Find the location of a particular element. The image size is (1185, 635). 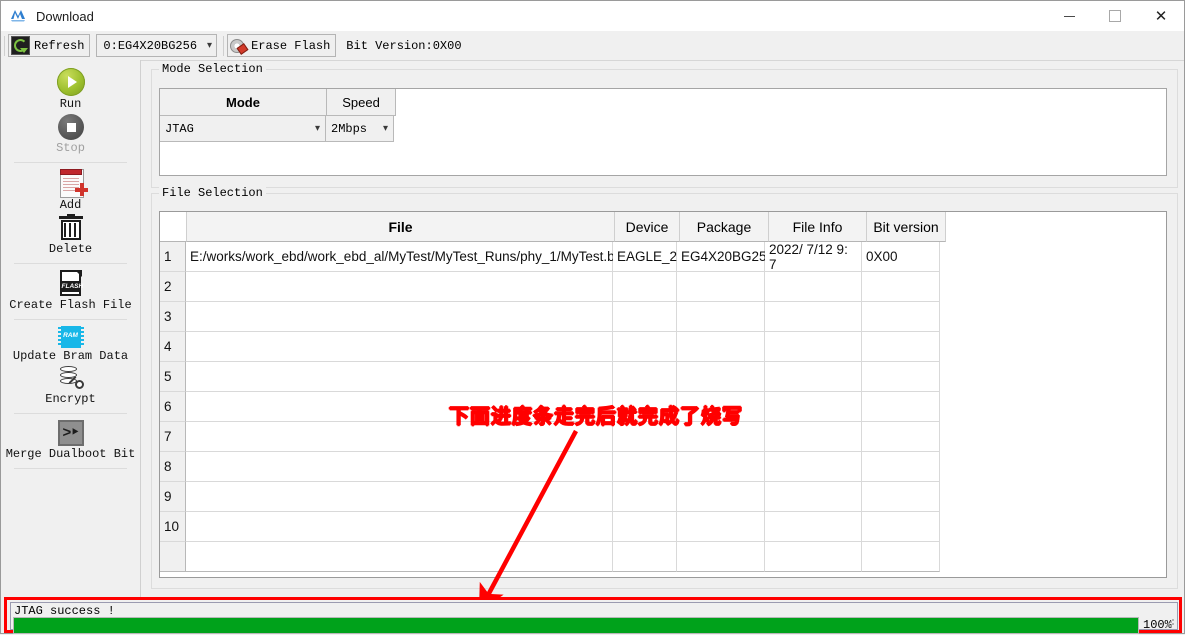

row-number: 8 is located at coordinates (173, 467).